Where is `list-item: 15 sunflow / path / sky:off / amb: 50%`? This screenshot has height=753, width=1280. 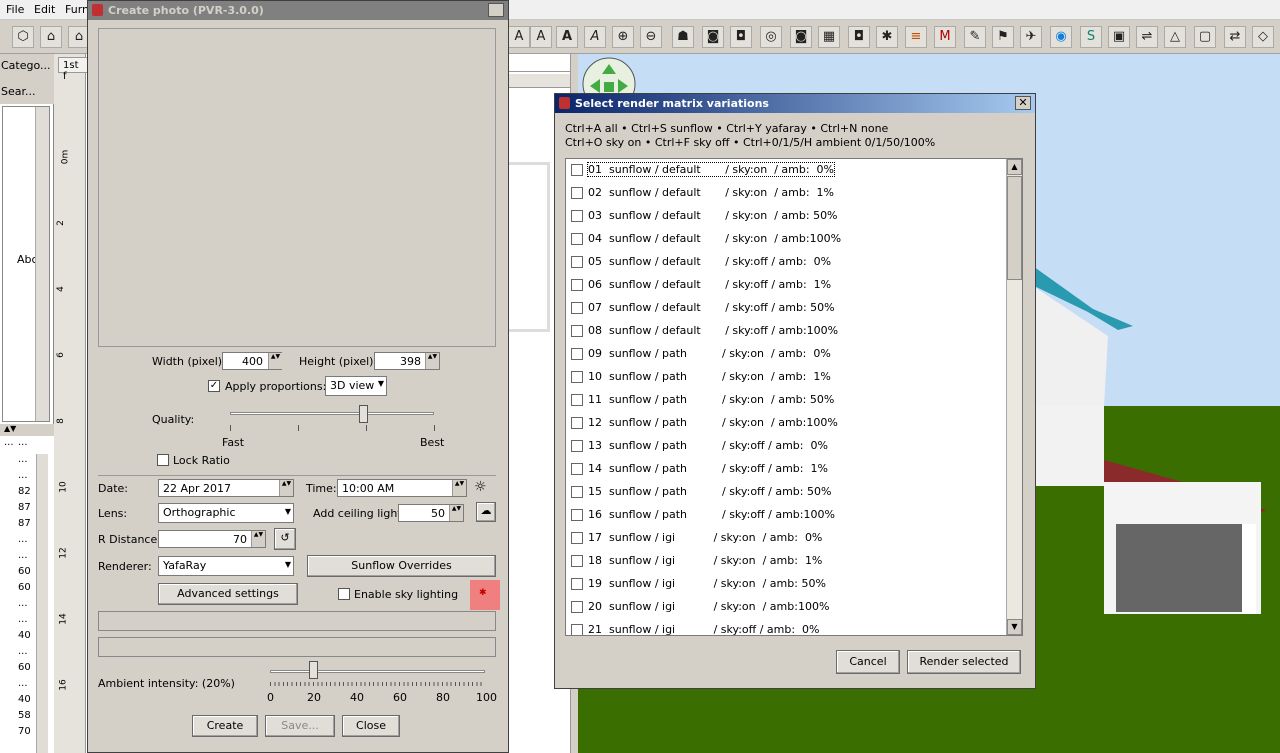
list-item: 15 sunflow / path / sky:off / amb: 50% is located at coordinates (786, 492).